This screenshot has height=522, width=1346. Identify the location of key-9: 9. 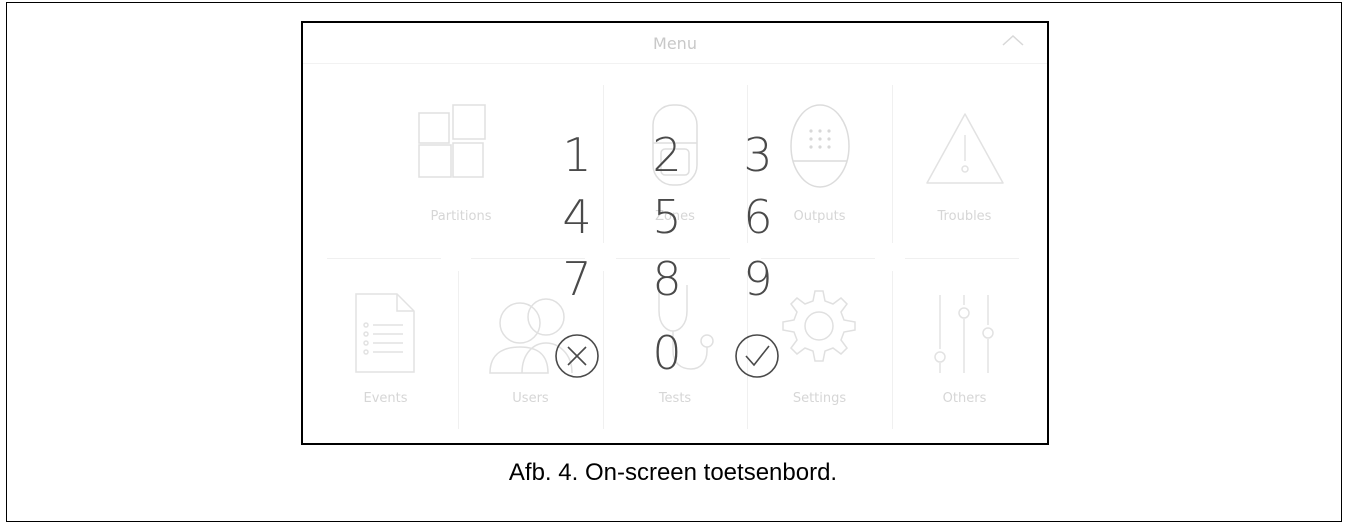
(758, 279).